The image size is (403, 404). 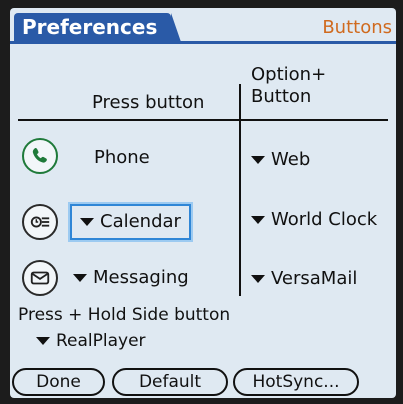 I want to click on press-messaging-dropdown: Messaging, so click(x=131, y=278).